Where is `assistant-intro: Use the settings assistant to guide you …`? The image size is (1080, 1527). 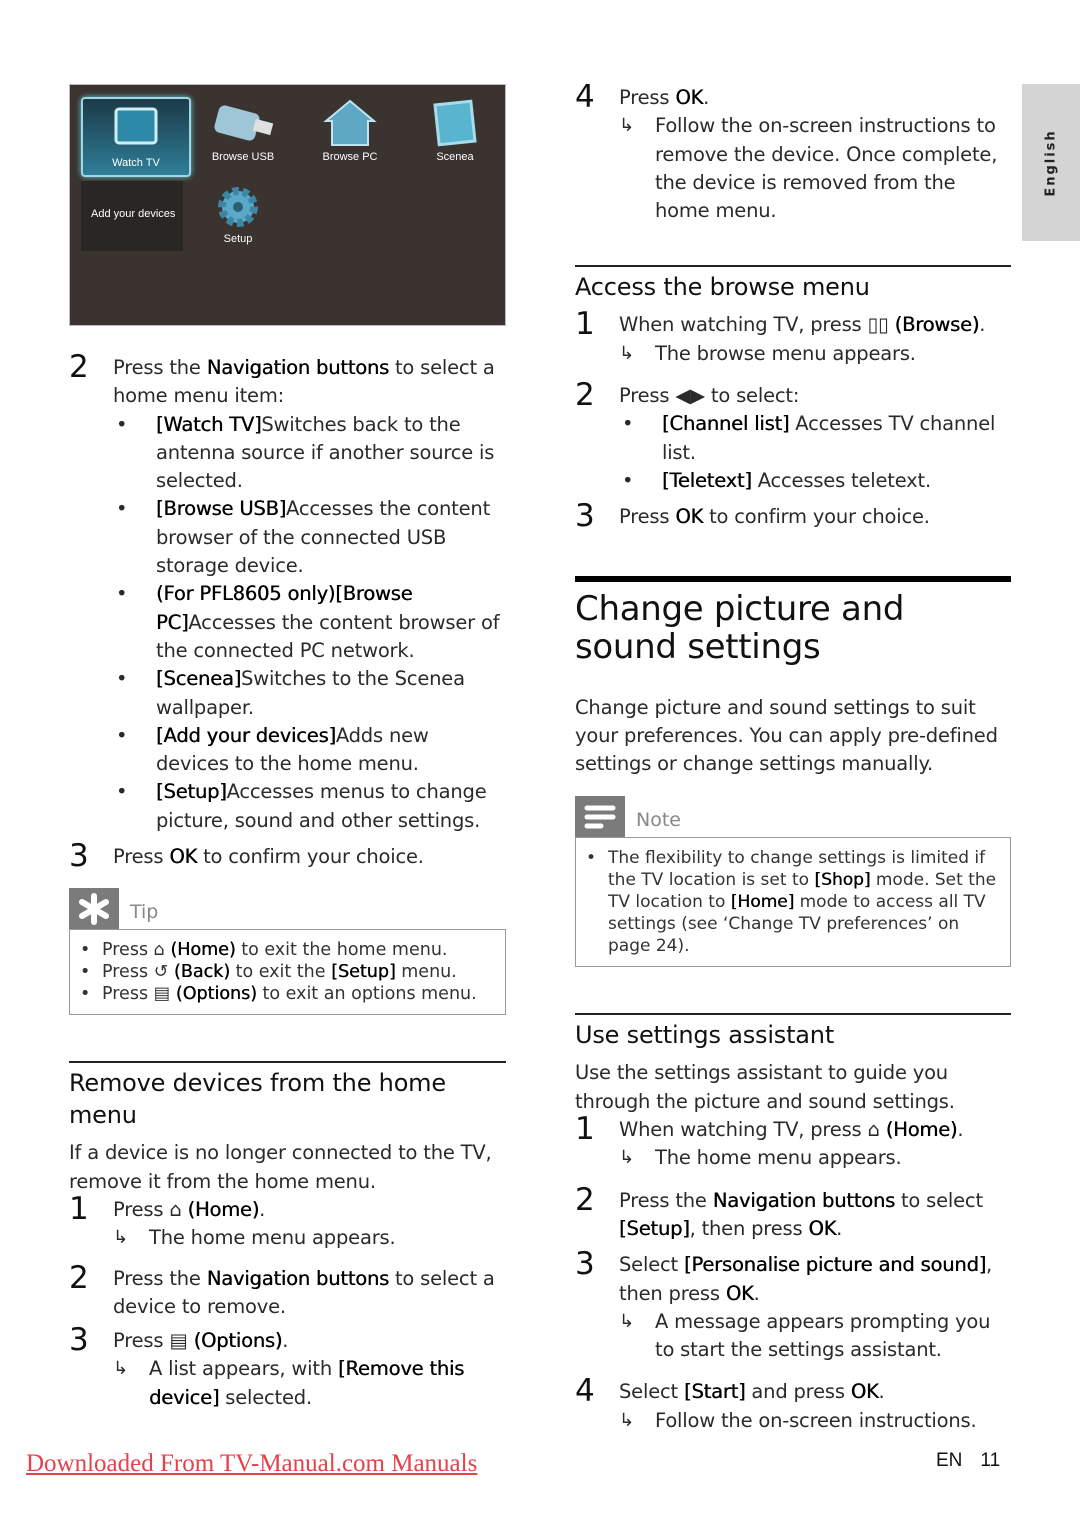 assistant-intro: Use the settings assistant to guide you … is located at coordinates (765, 1087).